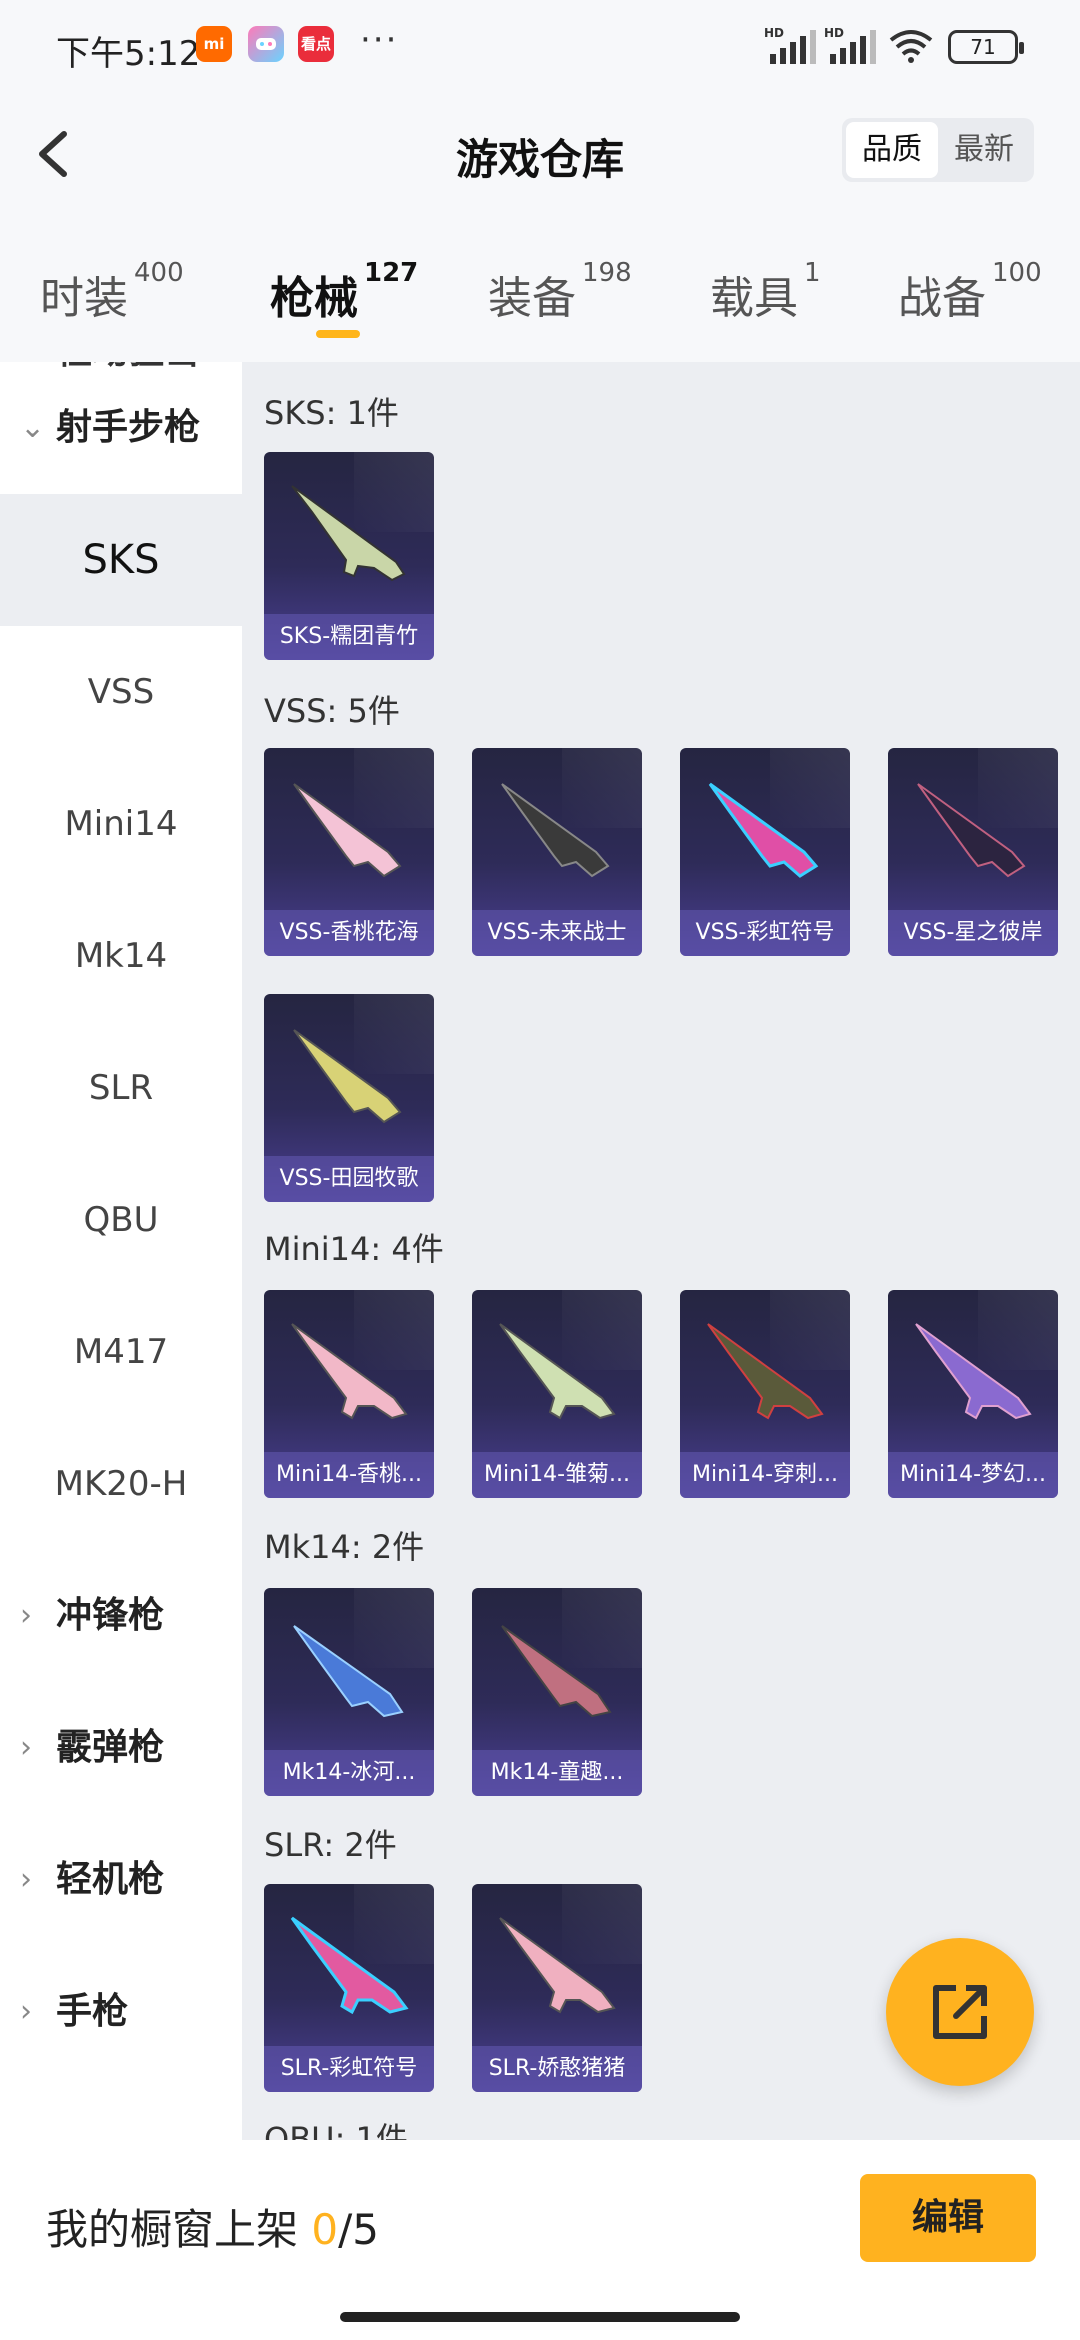 This screenshot has height=2340, width=1080. I want to click on sort-toggle: 品质 最新, so click(938, 150).